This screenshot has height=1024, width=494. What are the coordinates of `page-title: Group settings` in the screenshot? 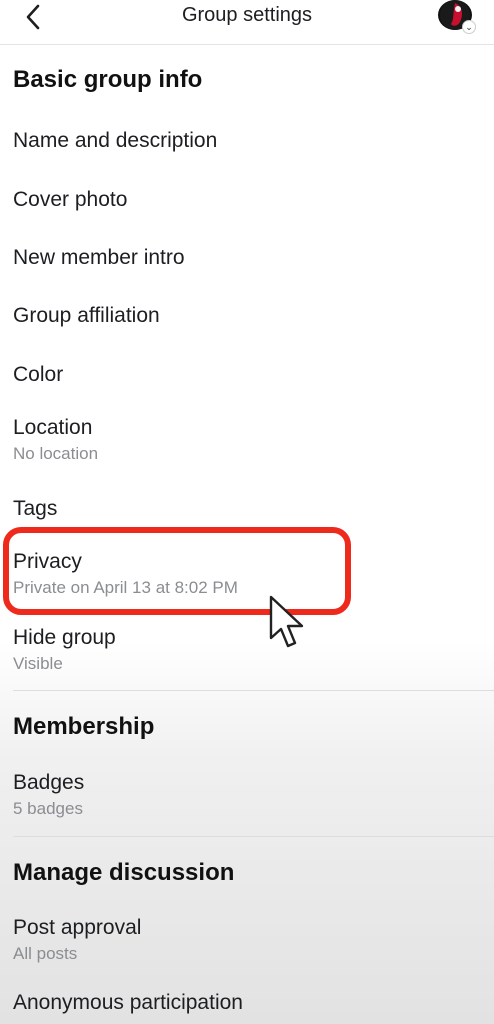 It's located at (247, 15).